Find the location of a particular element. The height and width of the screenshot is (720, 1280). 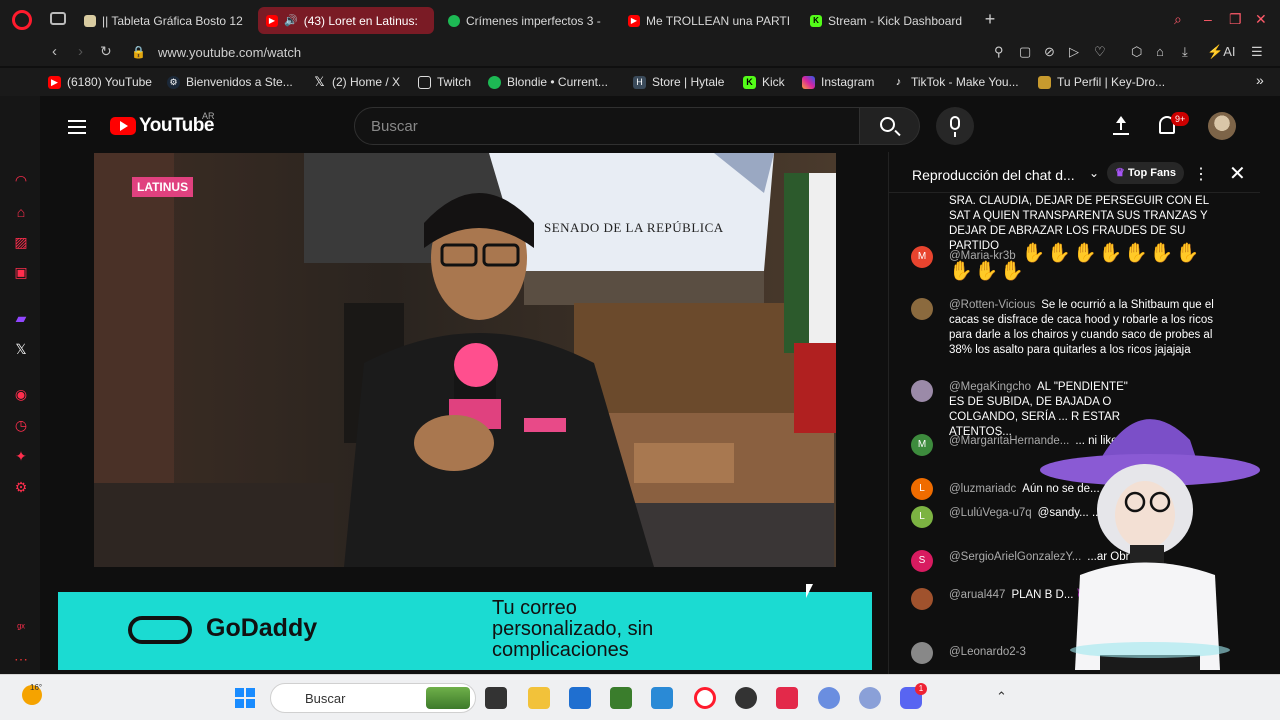

chat-author: @Rotten-Vicious is located at coordinates (992, 305).